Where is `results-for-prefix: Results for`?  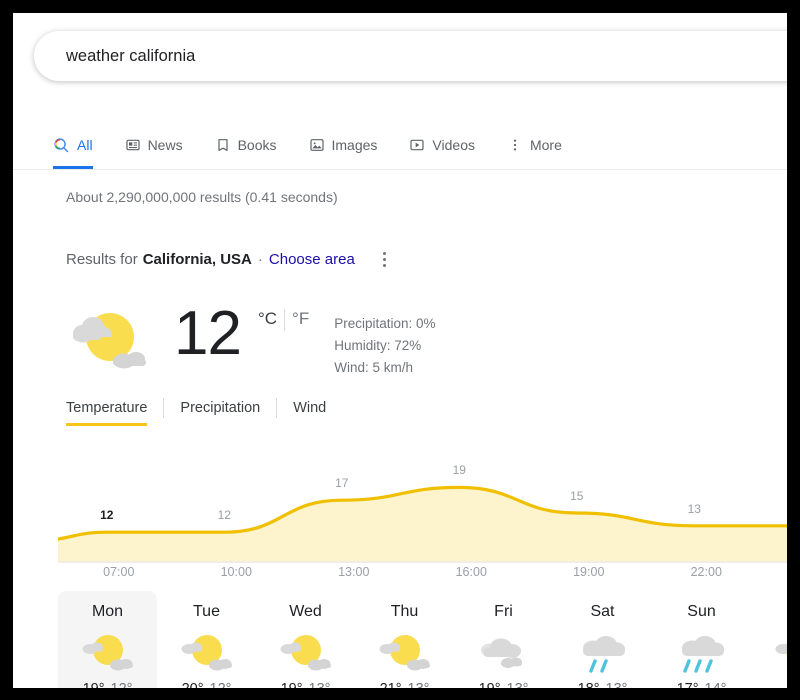 results-for-prefix: Results for is located at coordinates (102, 259).